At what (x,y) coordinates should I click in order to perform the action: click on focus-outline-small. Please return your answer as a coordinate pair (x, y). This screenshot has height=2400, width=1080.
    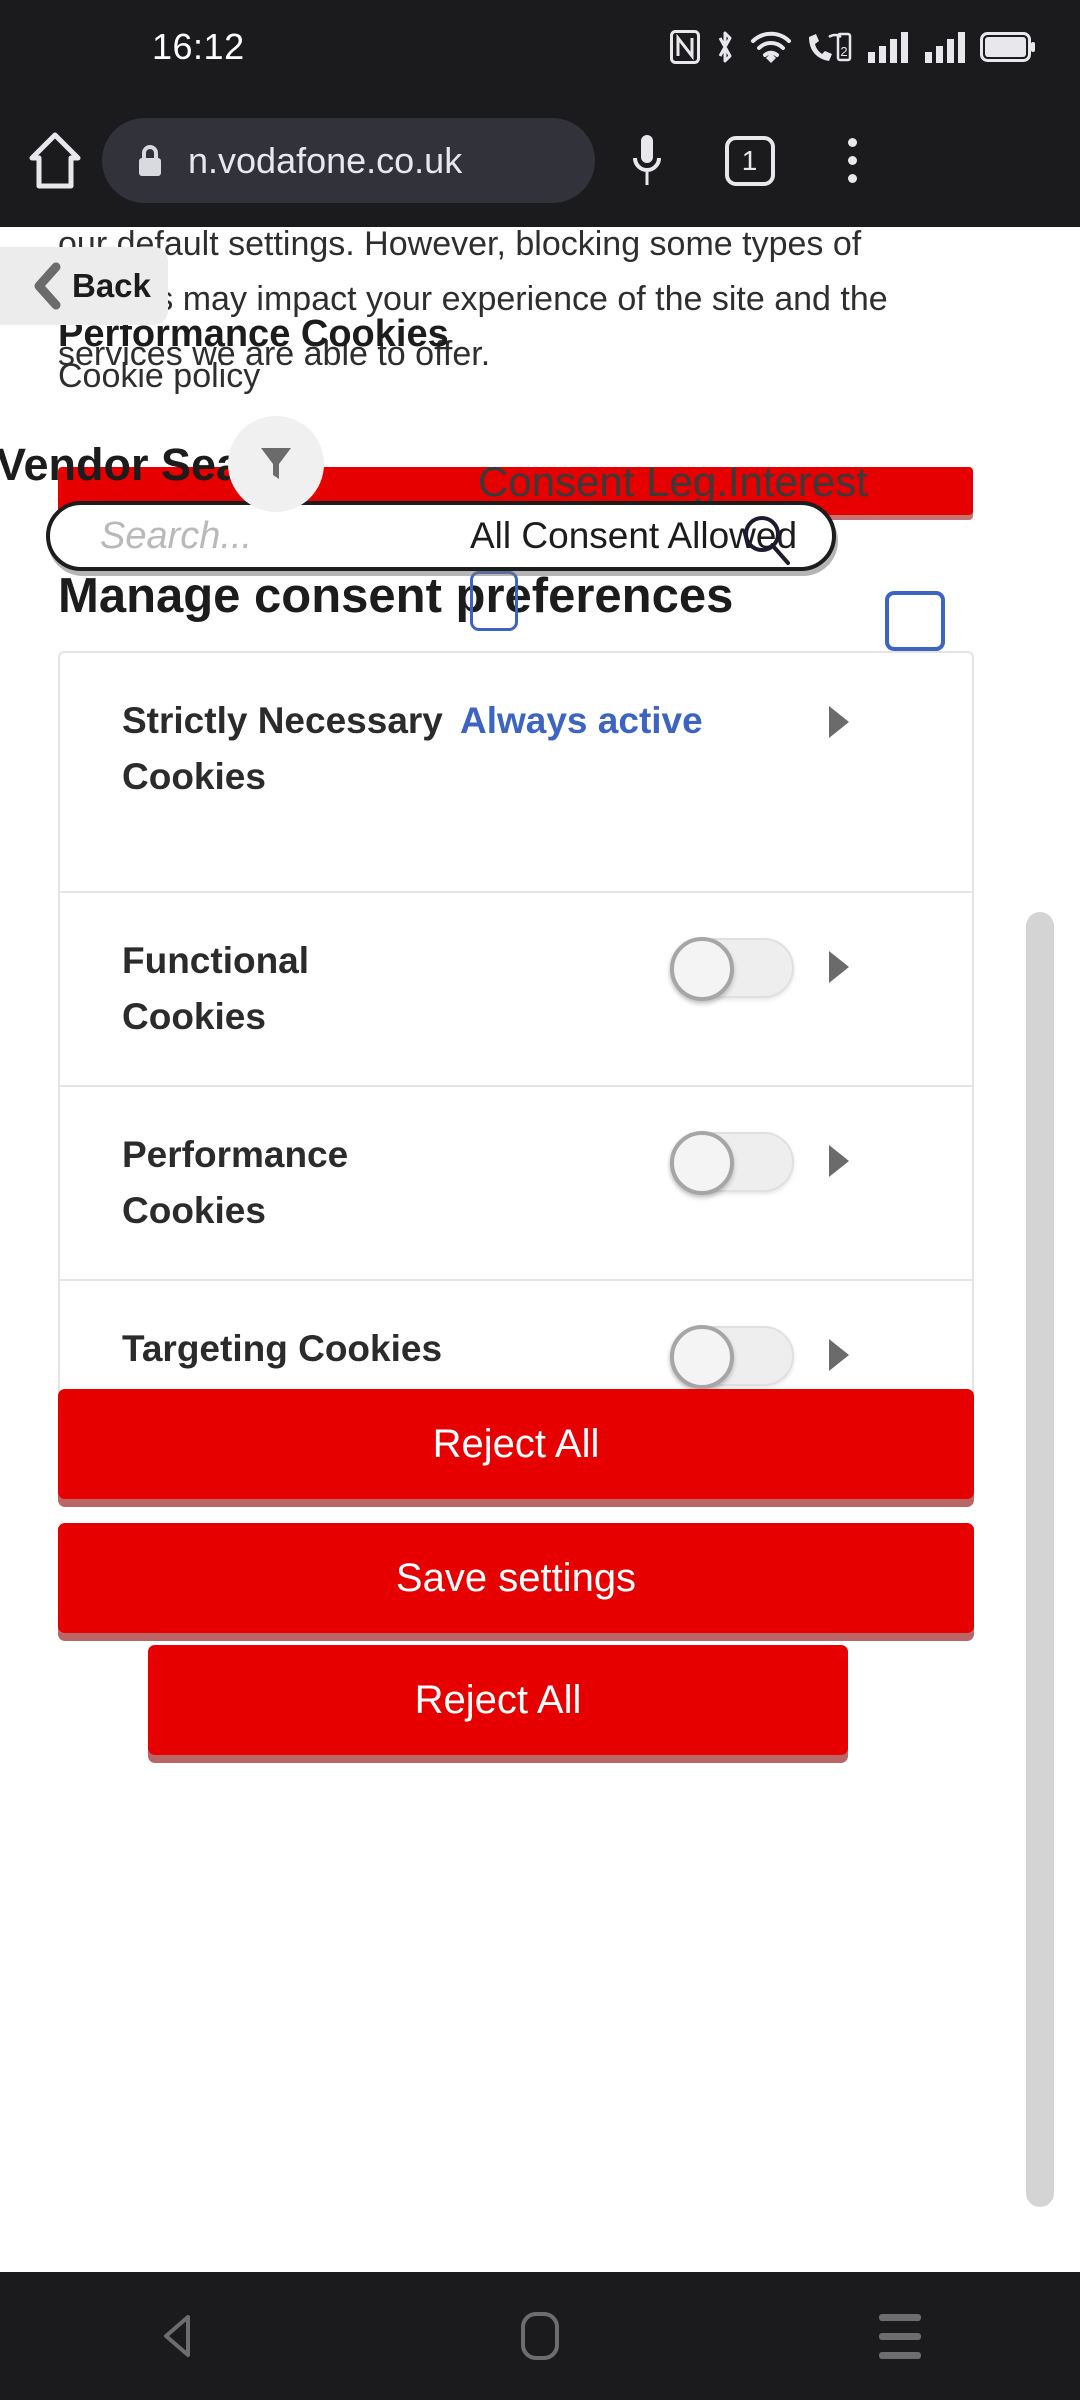
    Looking at the image, I should click on (494, 601).